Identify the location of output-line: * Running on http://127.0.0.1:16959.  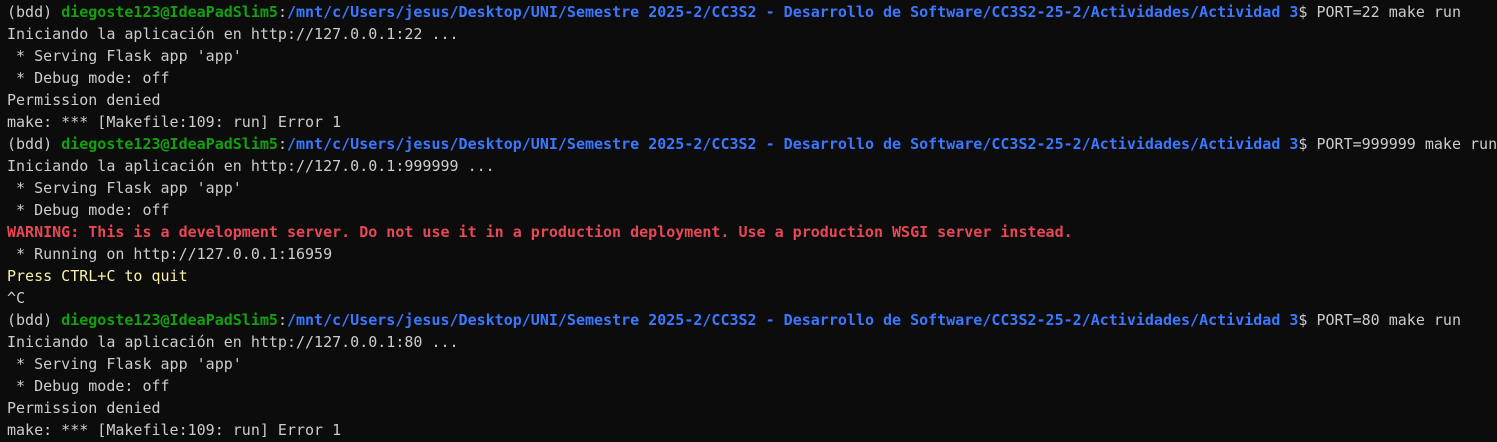
(170, 254).